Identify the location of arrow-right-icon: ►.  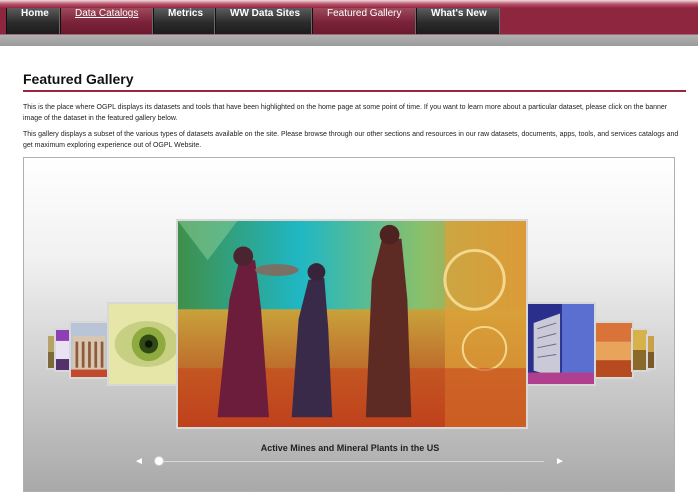
(560, 461).